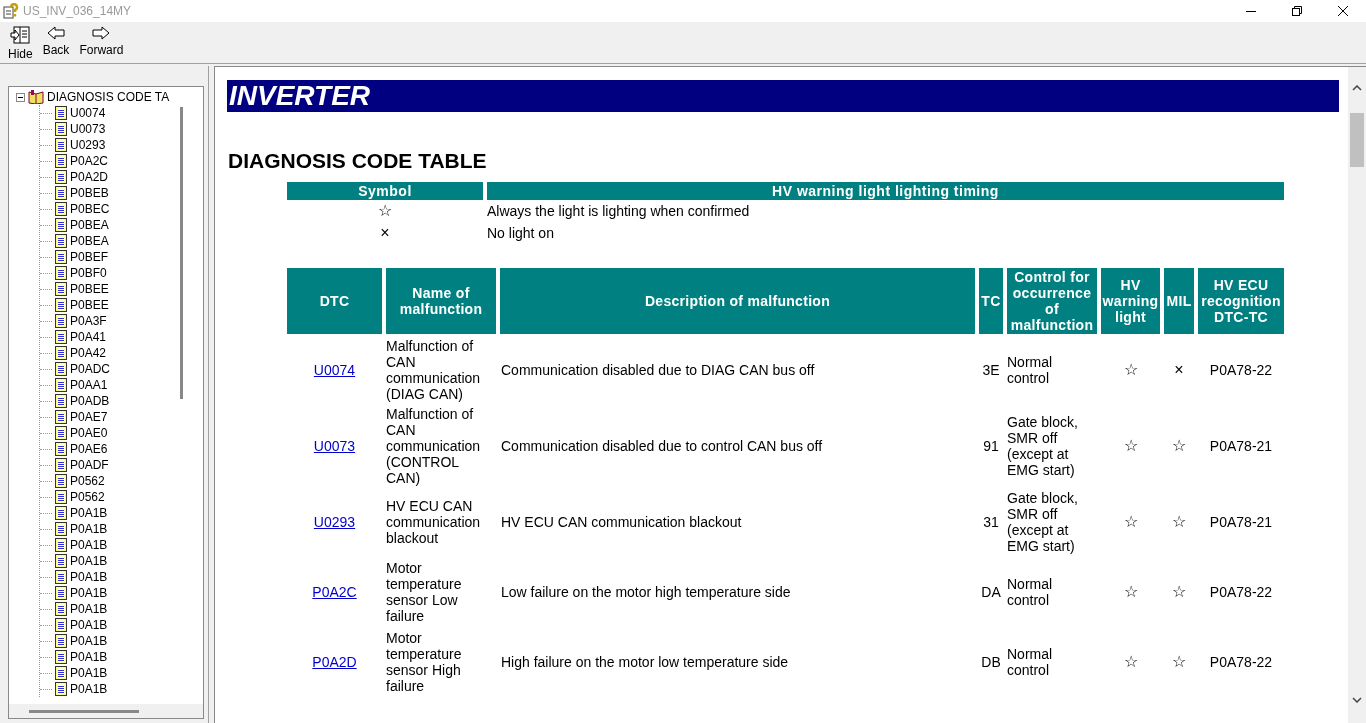  What do you see at coordinates (89, 465) in the screenshot?
I see `tree-item: P0ADF` at bounding box center [89, 465].